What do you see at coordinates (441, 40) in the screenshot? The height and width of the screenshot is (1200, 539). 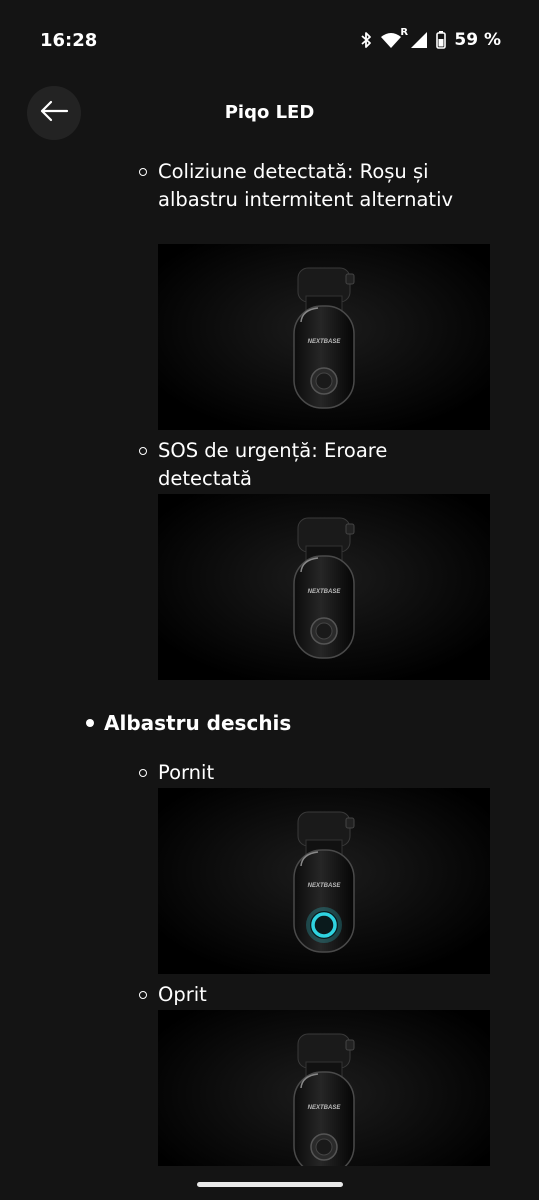 I see `battery-icon` at bounding box center [441, 40].